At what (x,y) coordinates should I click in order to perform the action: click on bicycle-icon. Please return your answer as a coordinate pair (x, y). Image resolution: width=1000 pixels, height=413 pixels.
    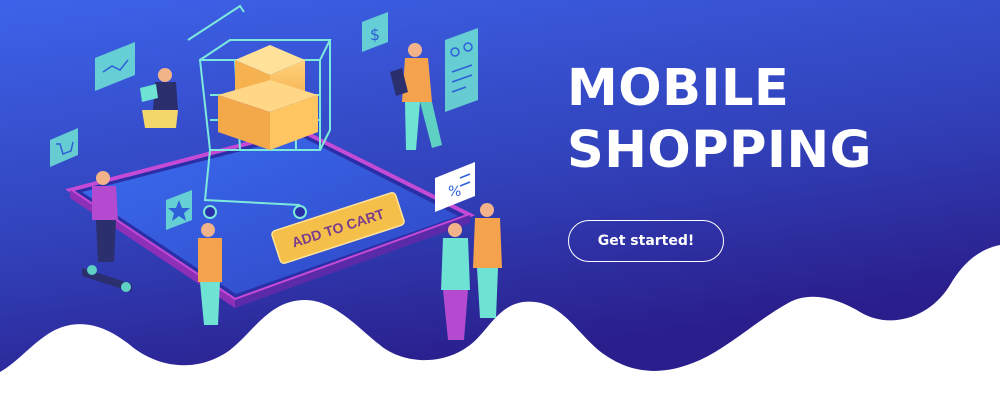
    Looking at the image, I should click on (461, 70).